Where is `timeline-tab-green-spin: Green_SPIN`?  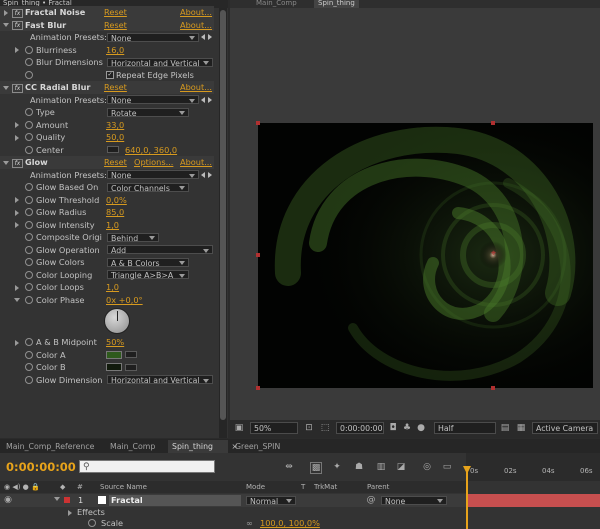
timeline-tab-green-spin: Green_SPIN is located at coordinates (257, 446).